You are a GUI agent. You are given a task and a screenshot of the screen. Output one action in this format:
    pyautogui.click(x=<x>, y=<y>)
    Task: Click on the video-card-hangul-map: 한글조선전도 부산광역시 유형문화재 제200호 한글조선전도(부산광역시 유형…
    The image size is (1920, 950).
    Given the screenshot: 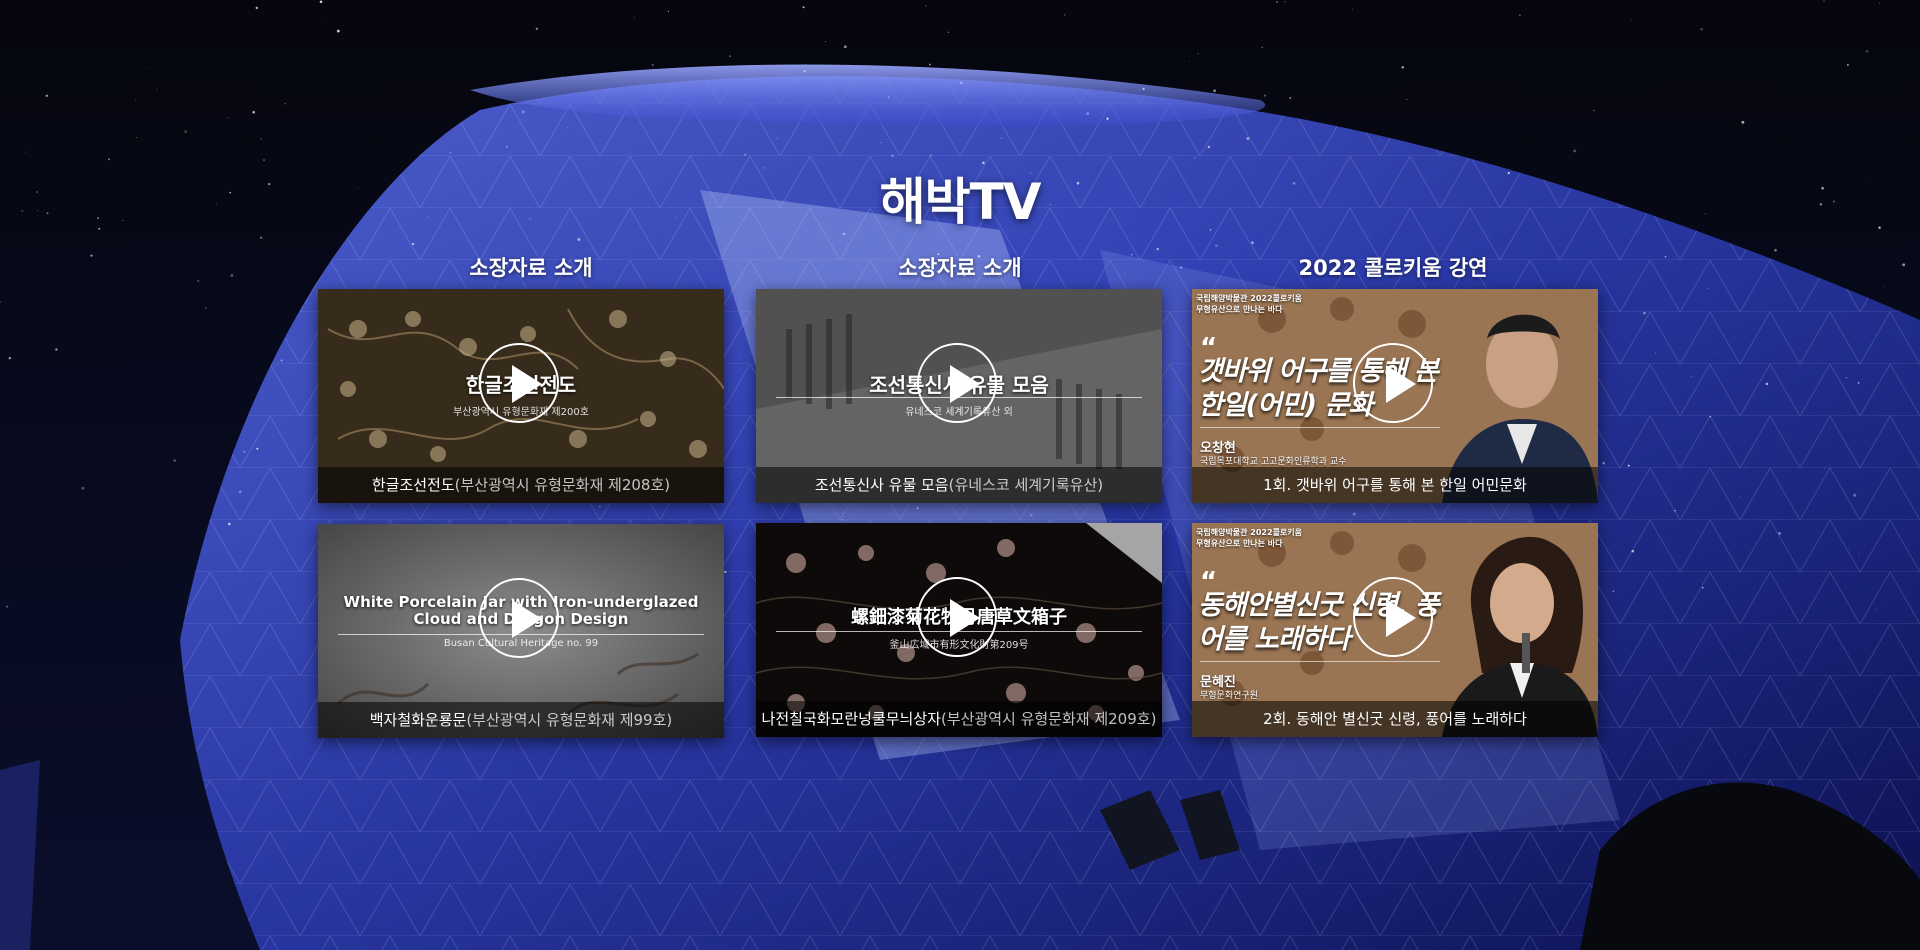 What is the action you would take?
    pyautogui.click(x=521, y=396)
    